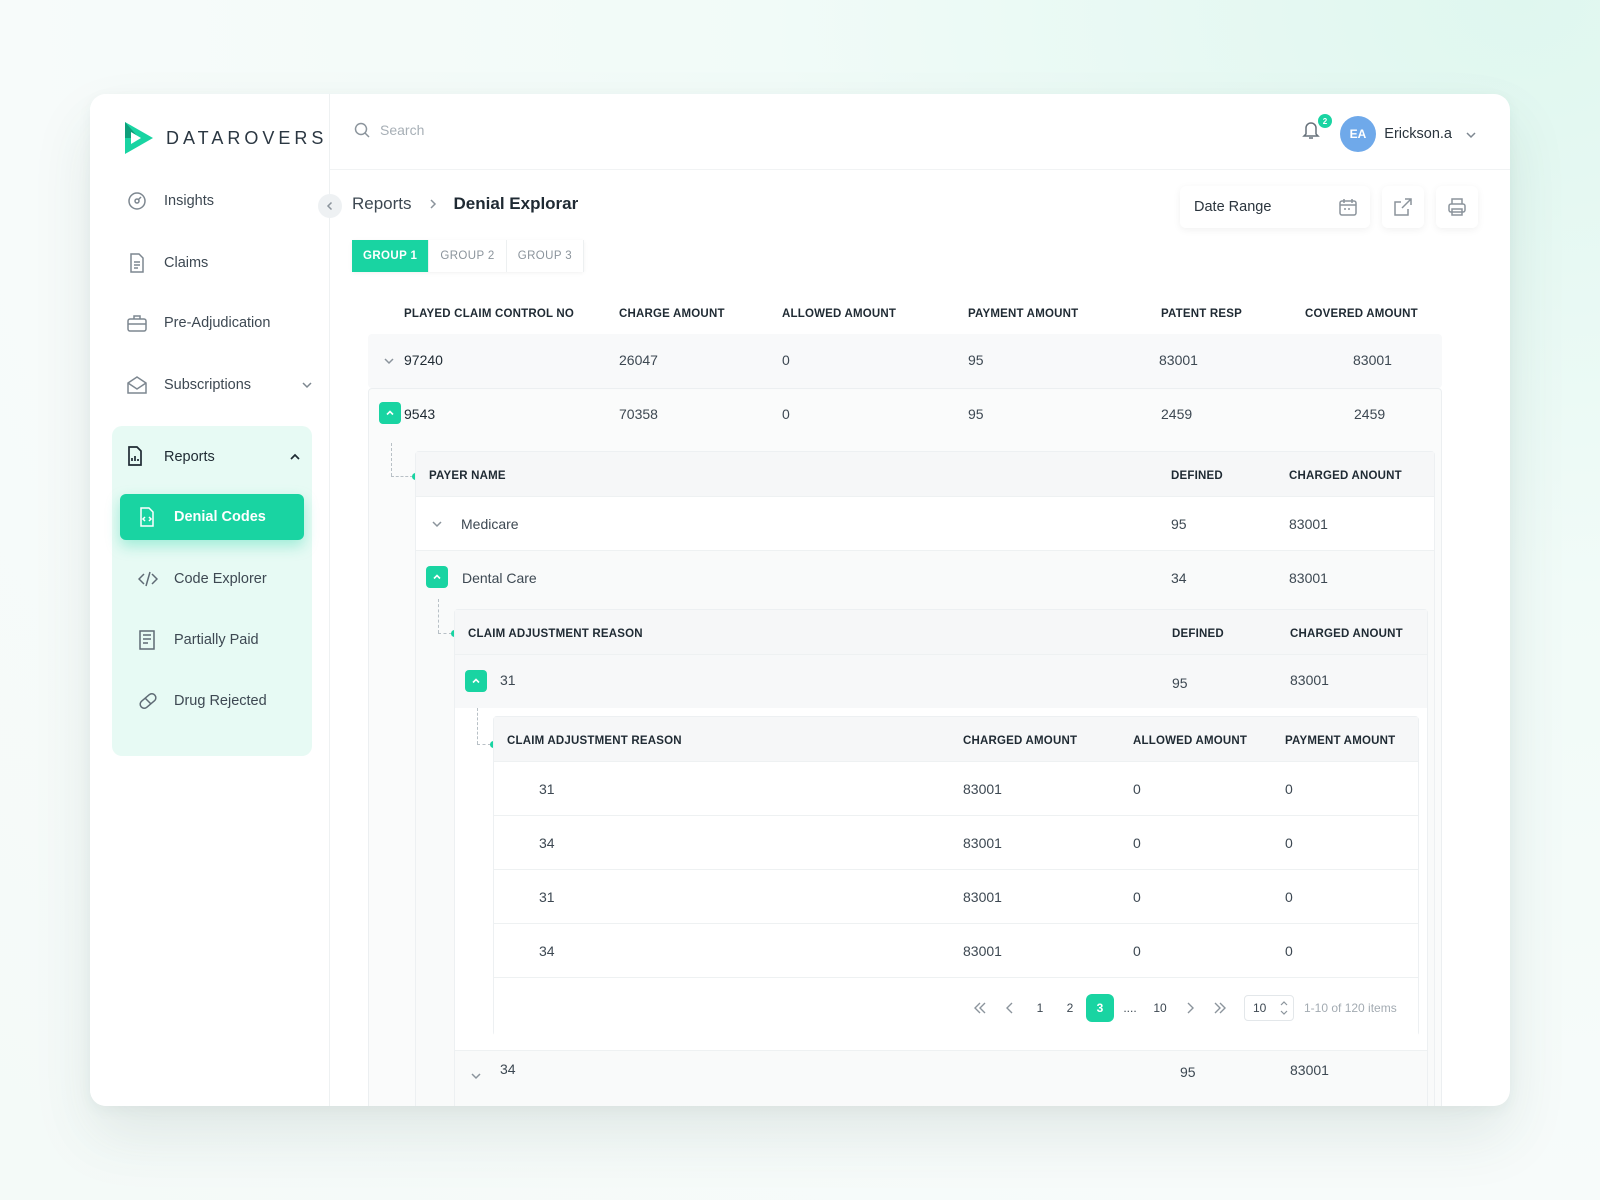 The height and width of the screenshot is (1200, 1600). Describe the element at coordinates (1220, 1008) in the screenshot. I see `last-page-button` at that location.